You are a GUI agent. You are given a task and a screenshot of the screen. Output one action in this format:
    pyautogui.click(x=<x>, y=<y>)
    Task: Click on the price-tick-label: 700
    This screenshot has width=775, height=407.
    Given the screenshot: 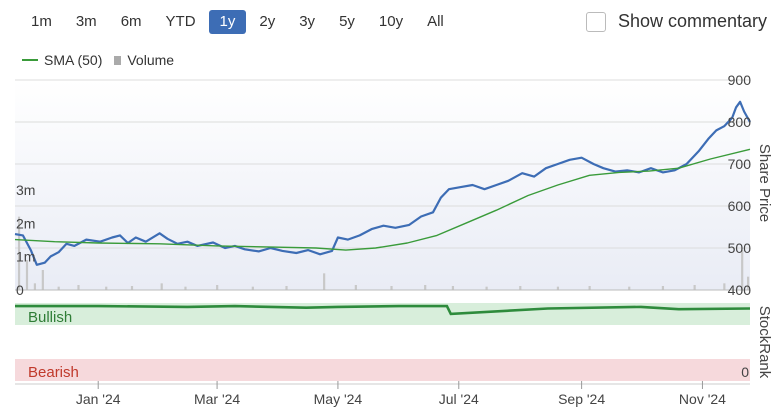 What is the action you would take?
    pyautogui.click(x=740, y=164)
    